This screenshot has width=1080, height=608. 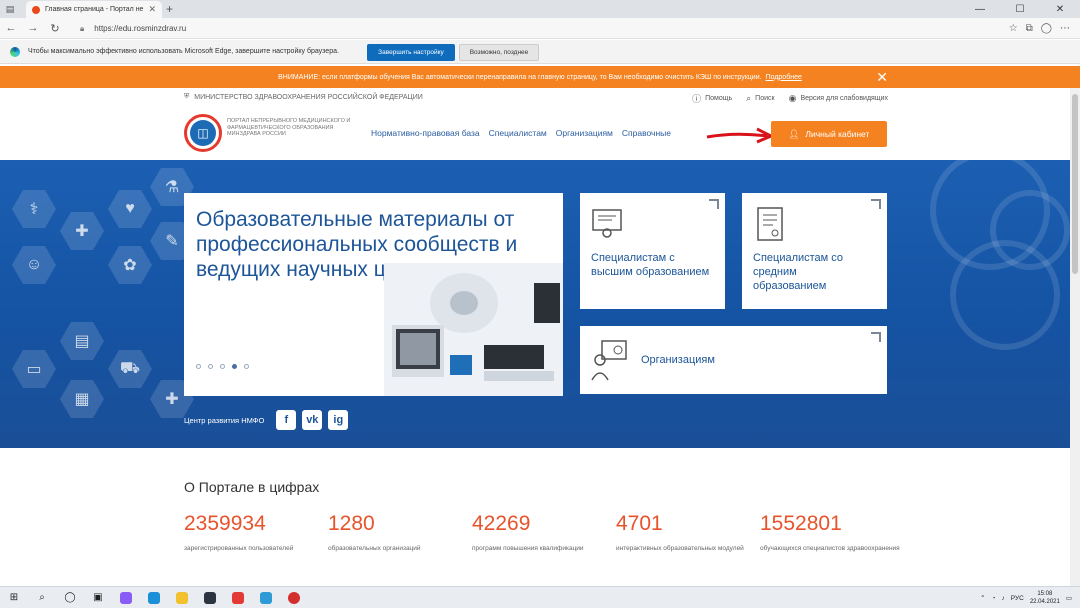 I want to click on accessibility-label: Версия для слабовидящих, so click(x=844, y=98).